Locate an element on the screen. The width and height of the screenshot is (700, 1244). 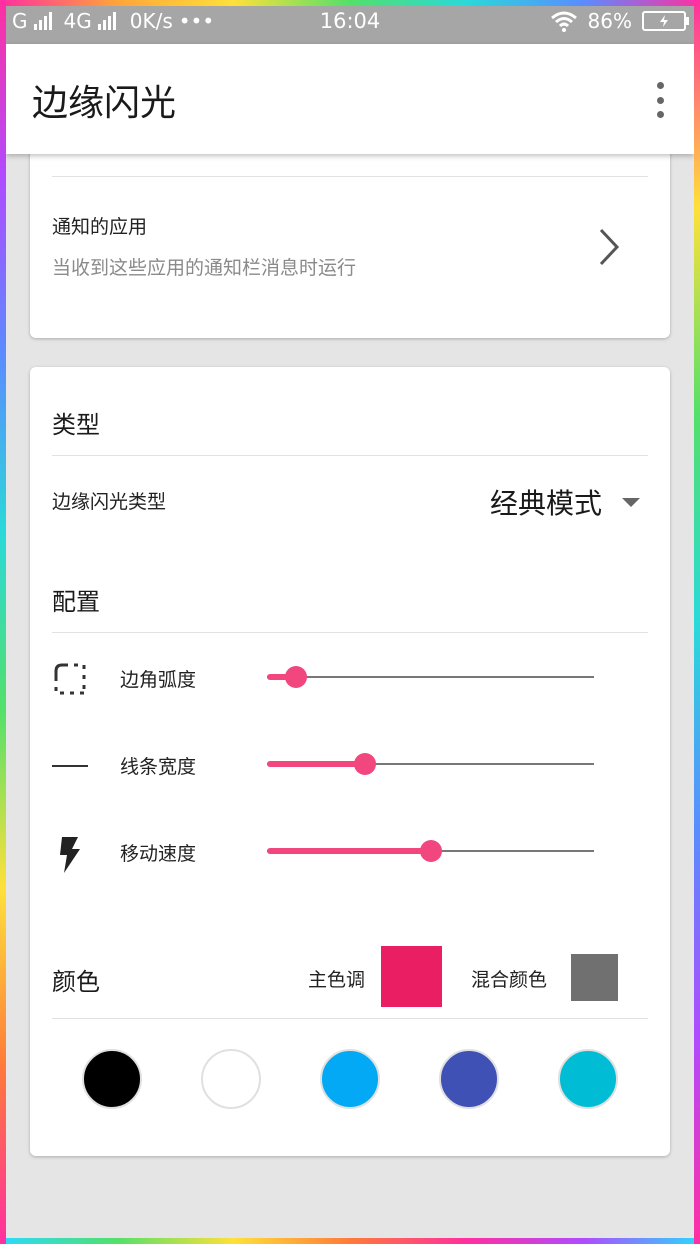
mix-color-swatch is located at coordinates (594, 977).